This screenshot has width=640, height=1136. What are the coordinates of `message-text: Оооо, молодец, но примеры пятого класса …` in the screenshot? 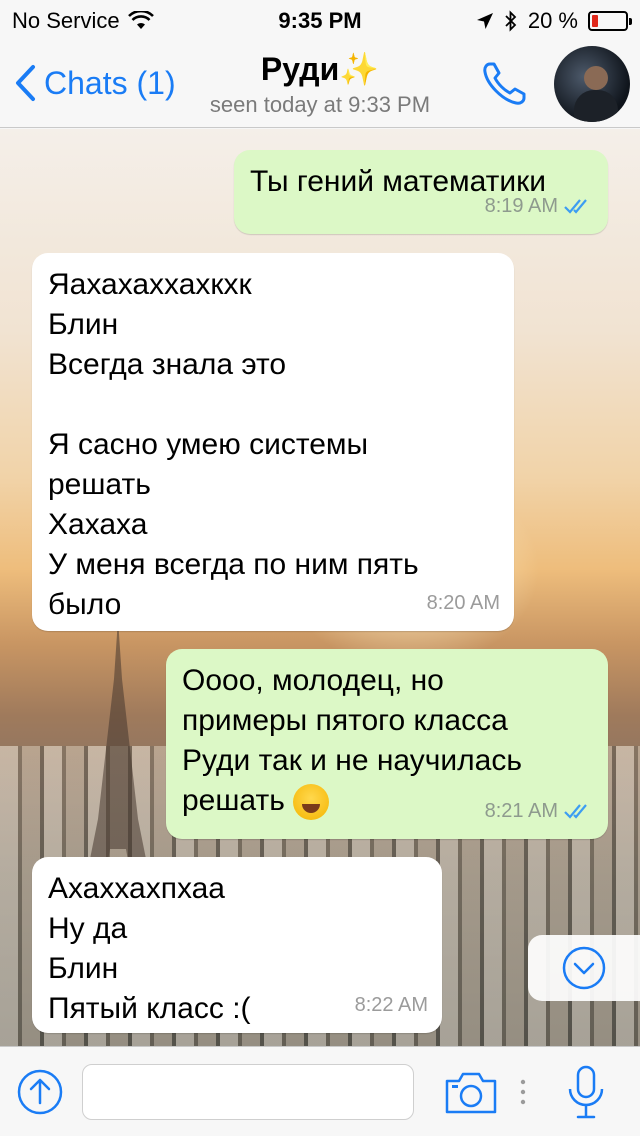 It's located at (352, 740).